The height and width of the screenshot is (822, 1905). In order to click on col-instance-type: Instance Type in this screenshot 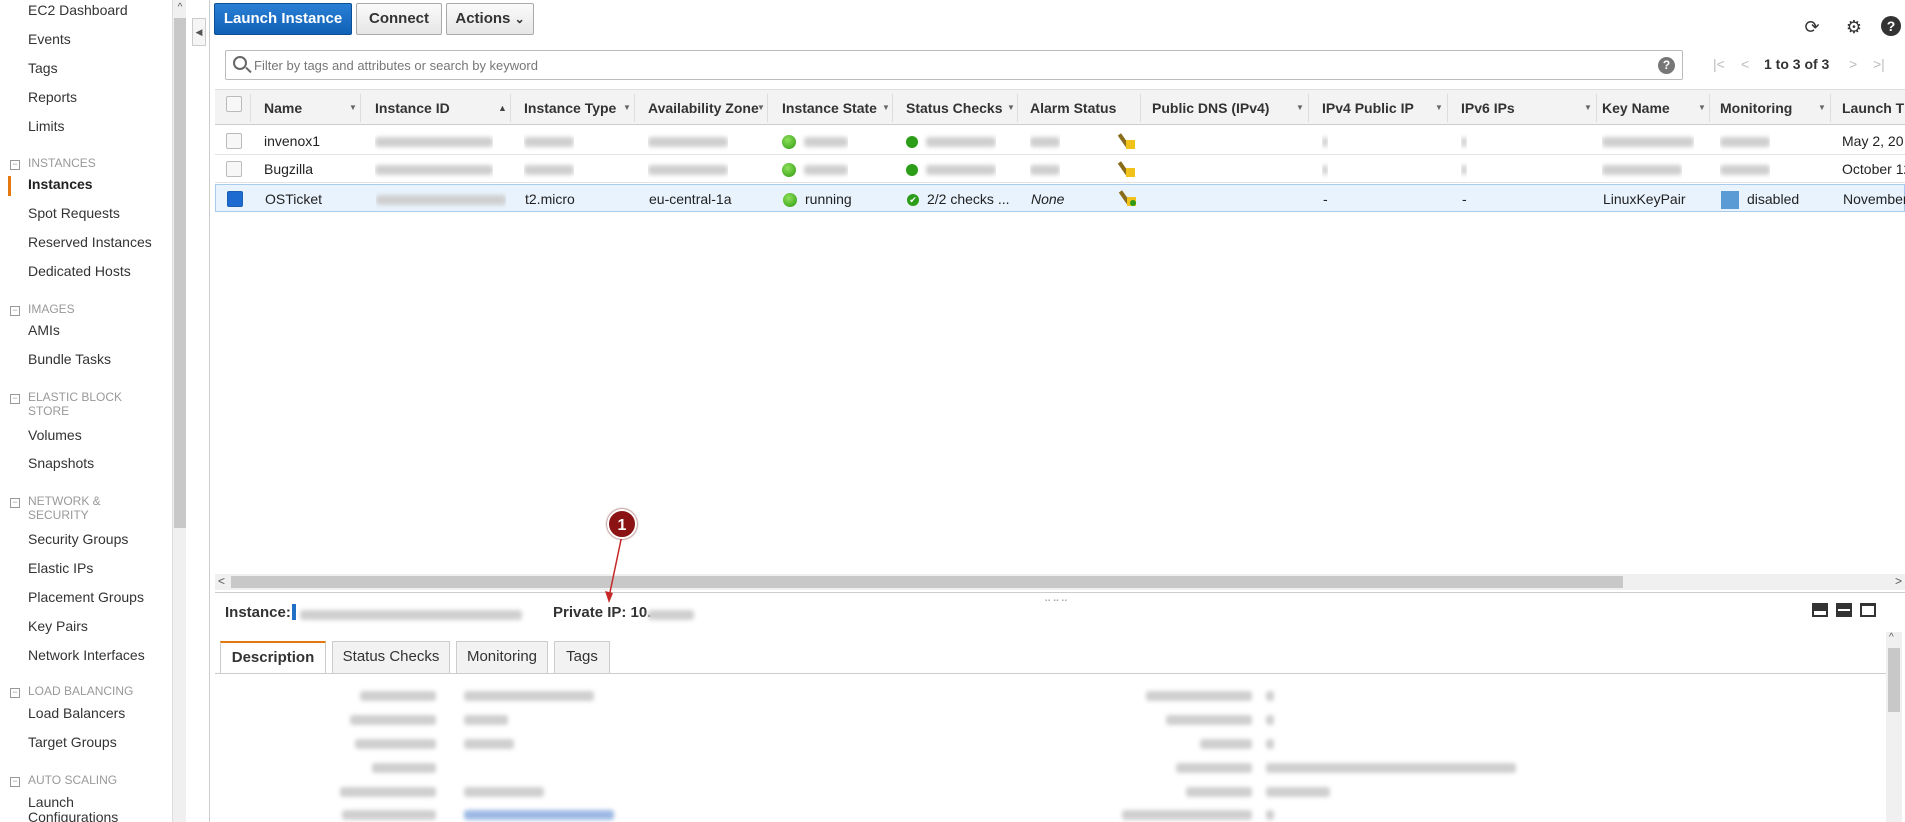, I will do `click(570, 108)`.